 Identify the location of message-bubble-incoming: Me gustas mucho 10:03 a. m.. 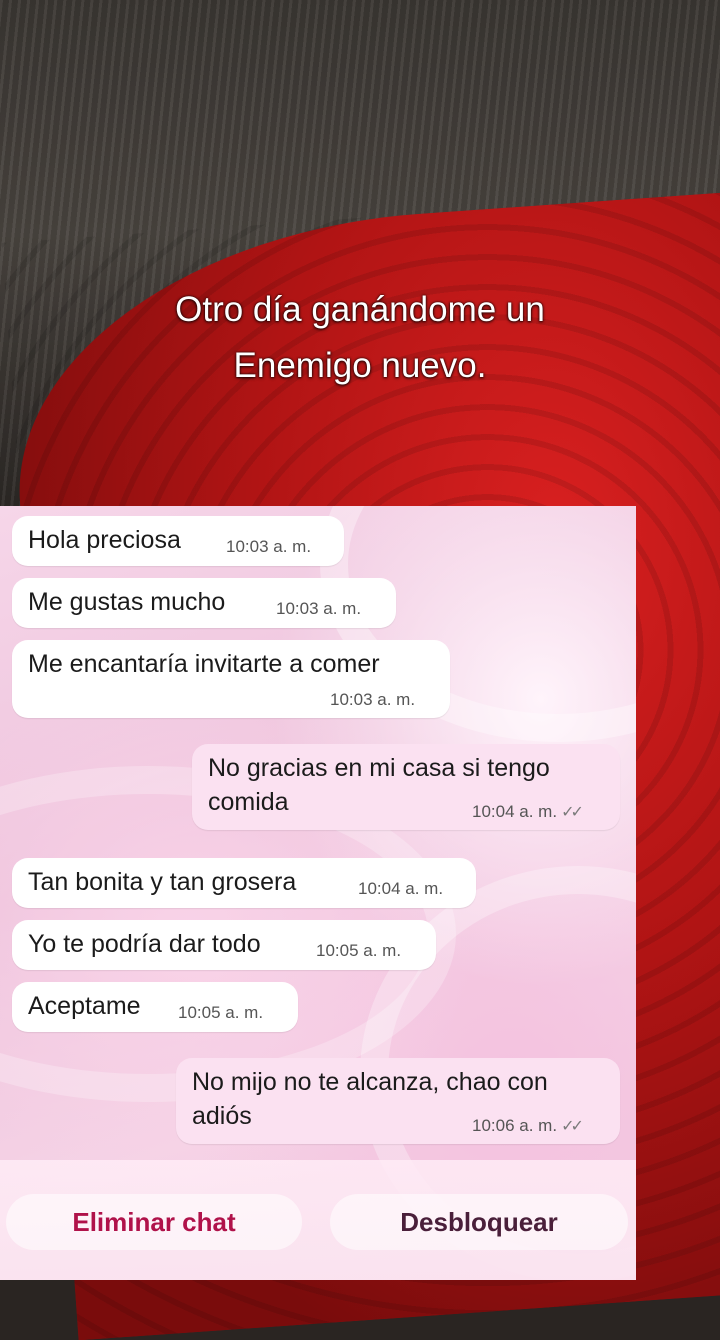
(204, 603).